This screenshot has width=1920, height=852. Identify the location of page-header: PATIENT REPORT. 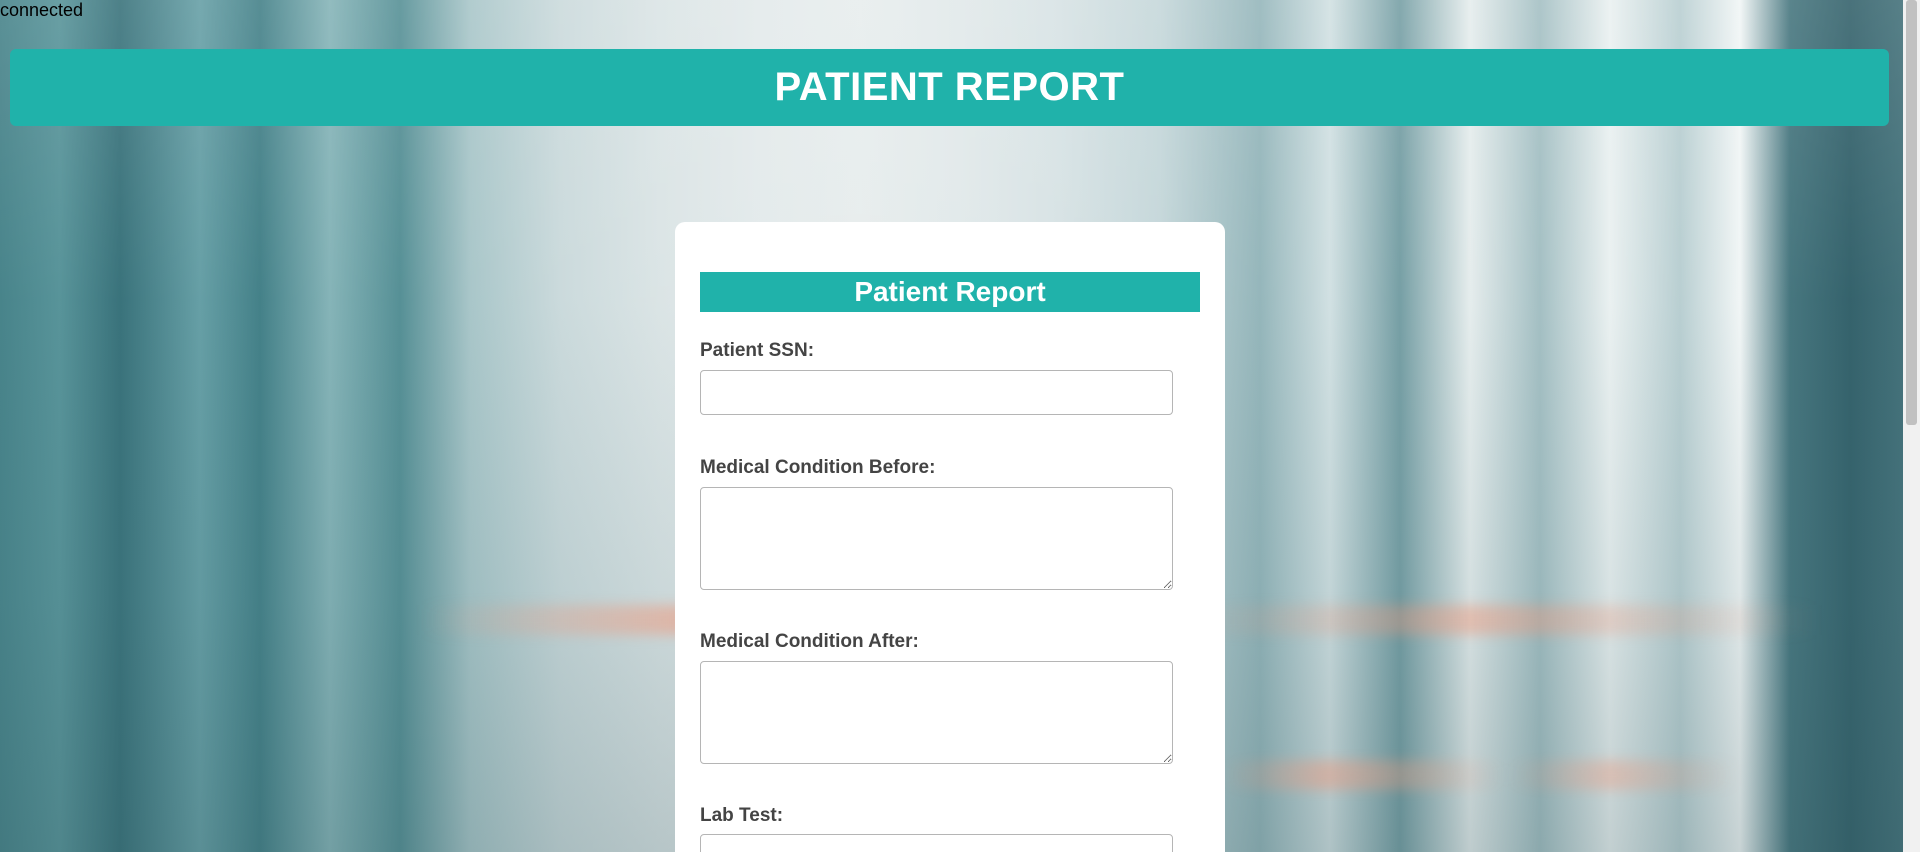
(949, 87).